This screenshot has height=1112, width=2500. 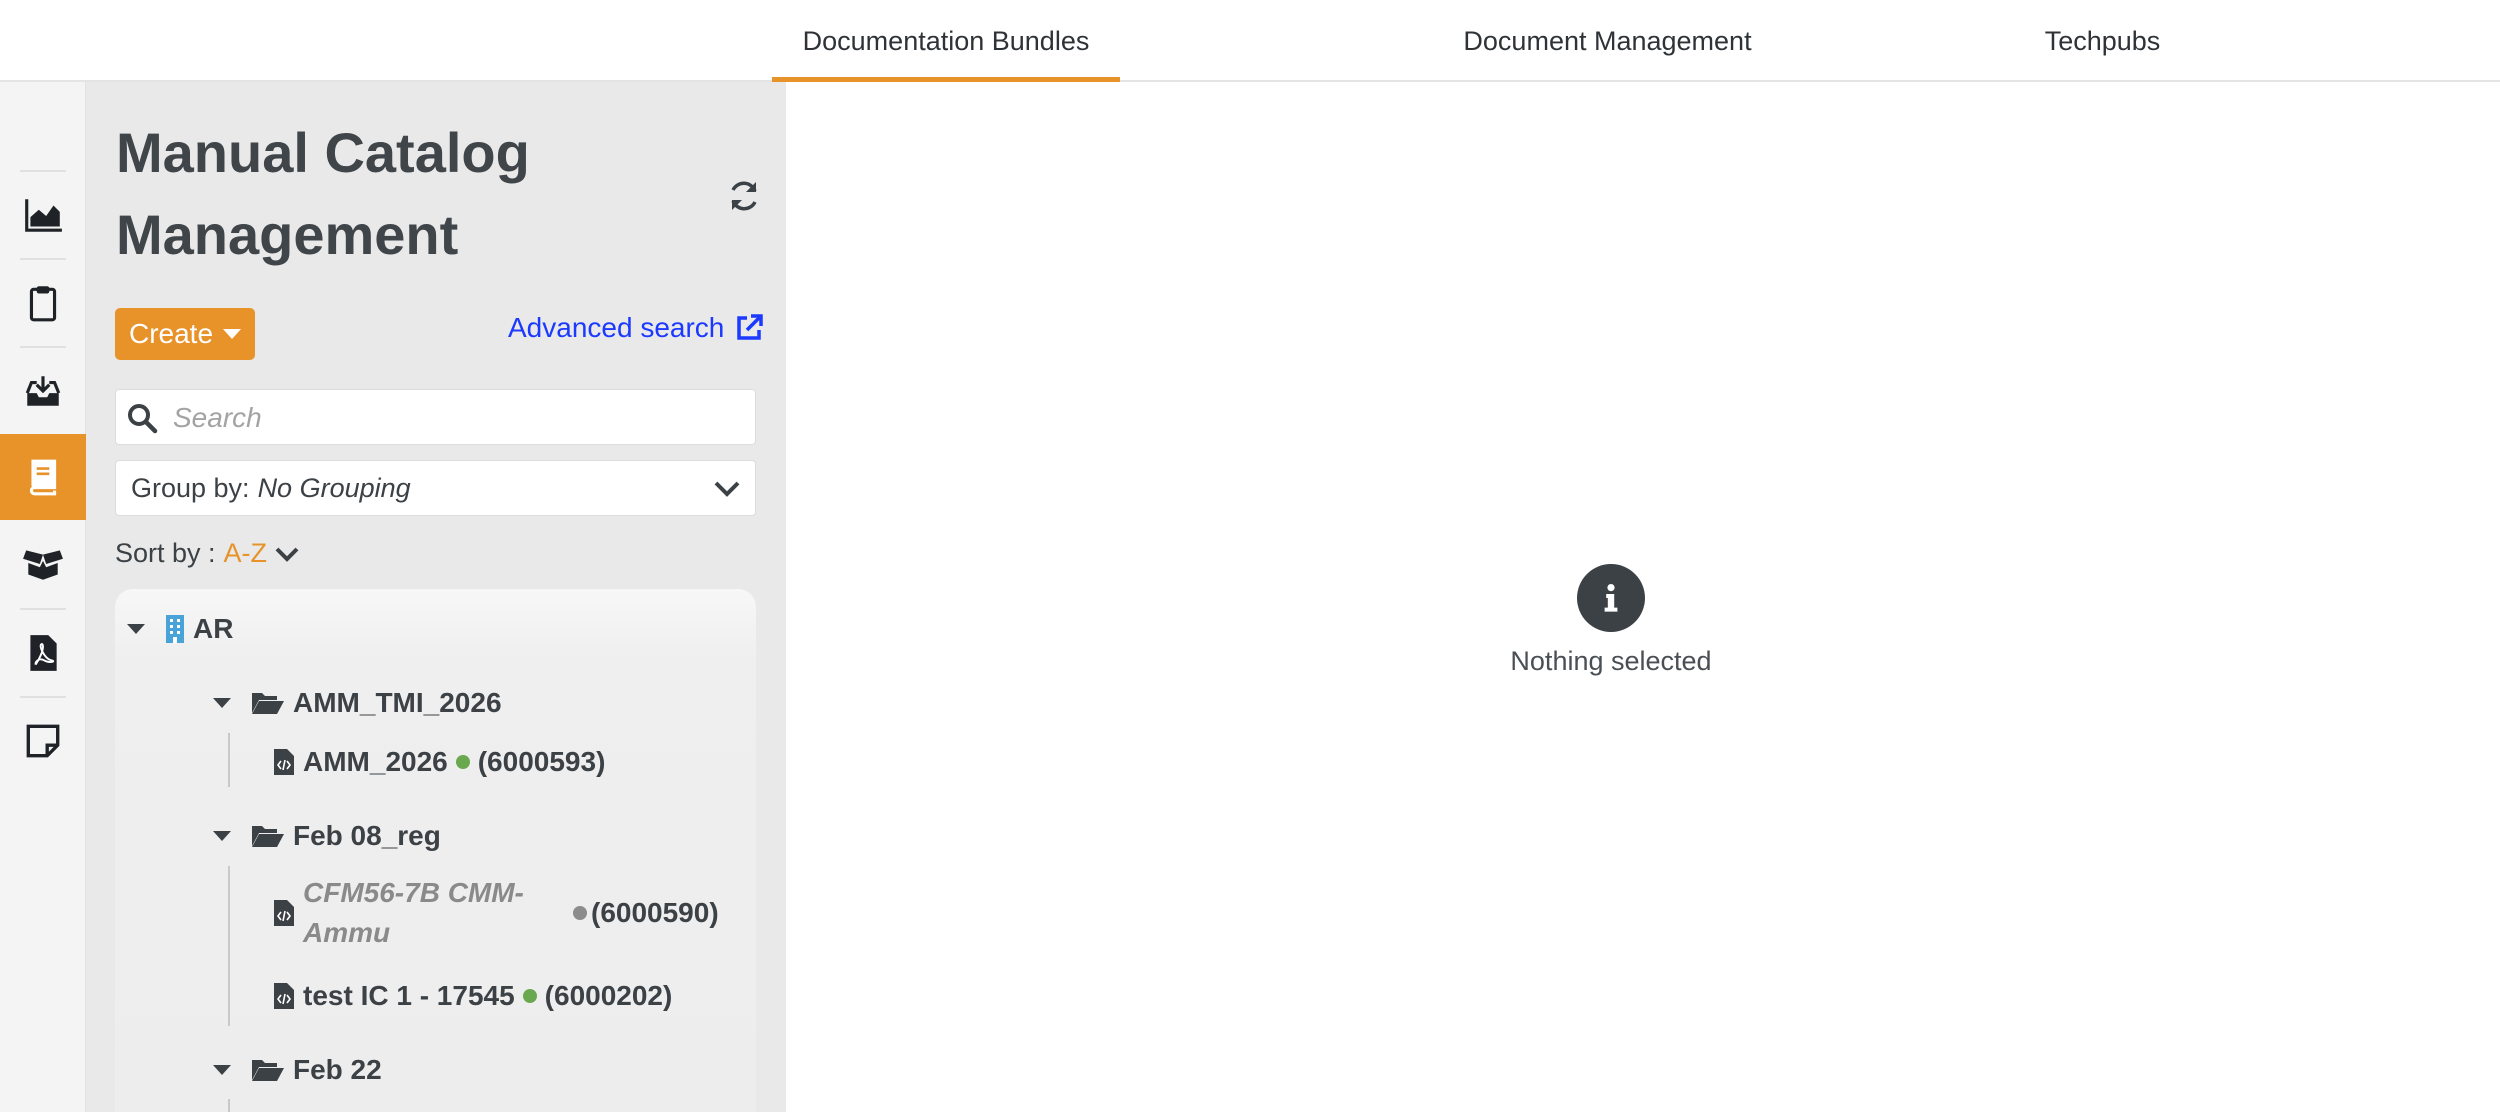 I want to click on sort-by-control: Sort by : A-Z, so click(x=207, y=553).